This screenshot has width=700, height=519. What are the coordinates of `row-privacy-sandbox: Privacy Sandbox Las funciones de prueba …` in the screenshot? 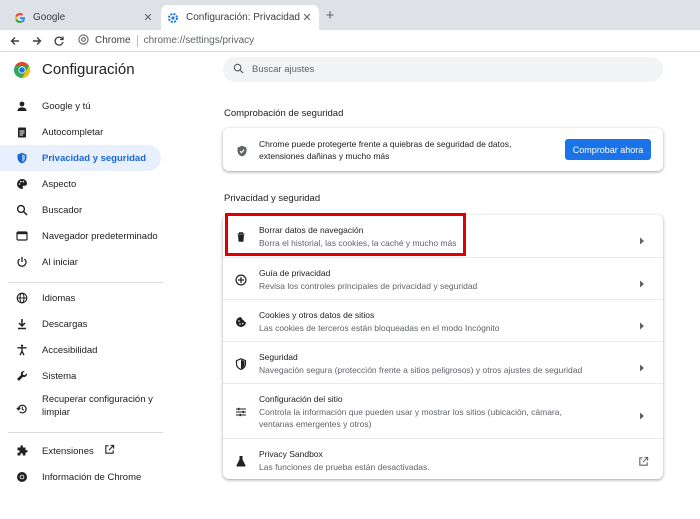 It's located at (443, 458).